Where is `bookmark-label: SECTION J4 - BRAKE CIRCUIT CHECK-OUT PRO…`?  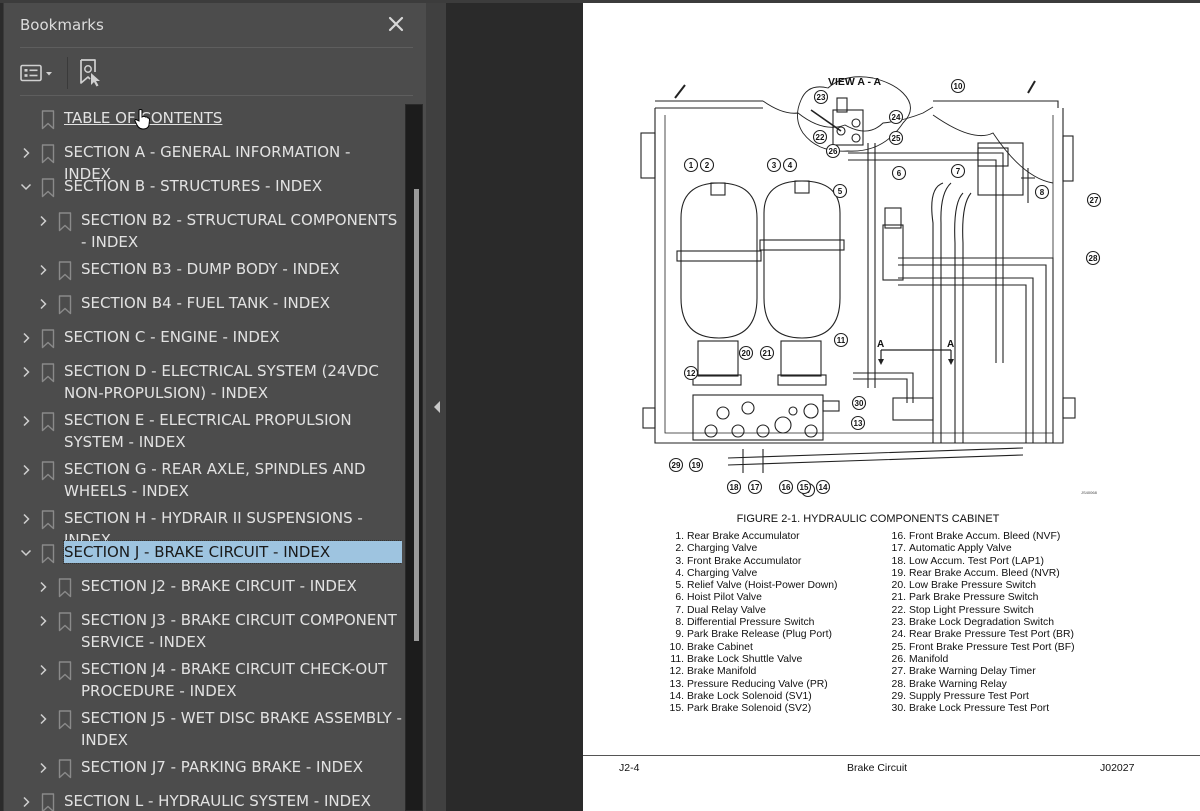 bookmark-label: SECTION J4 - BRAKE CIRCUIT CHECK-OUT PRO… is located at coordinates (241, 680).